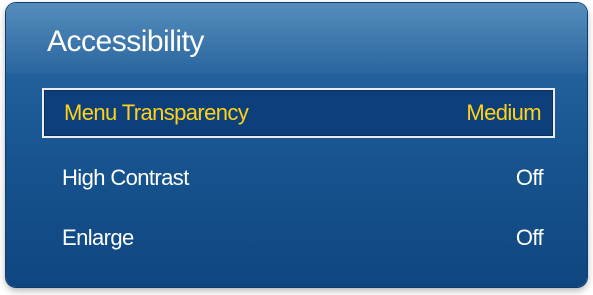  What do you see at coordinates (503, 112) in the screenshot?
I see `menu-item-value: Medium` at bounding box center [503, 112].